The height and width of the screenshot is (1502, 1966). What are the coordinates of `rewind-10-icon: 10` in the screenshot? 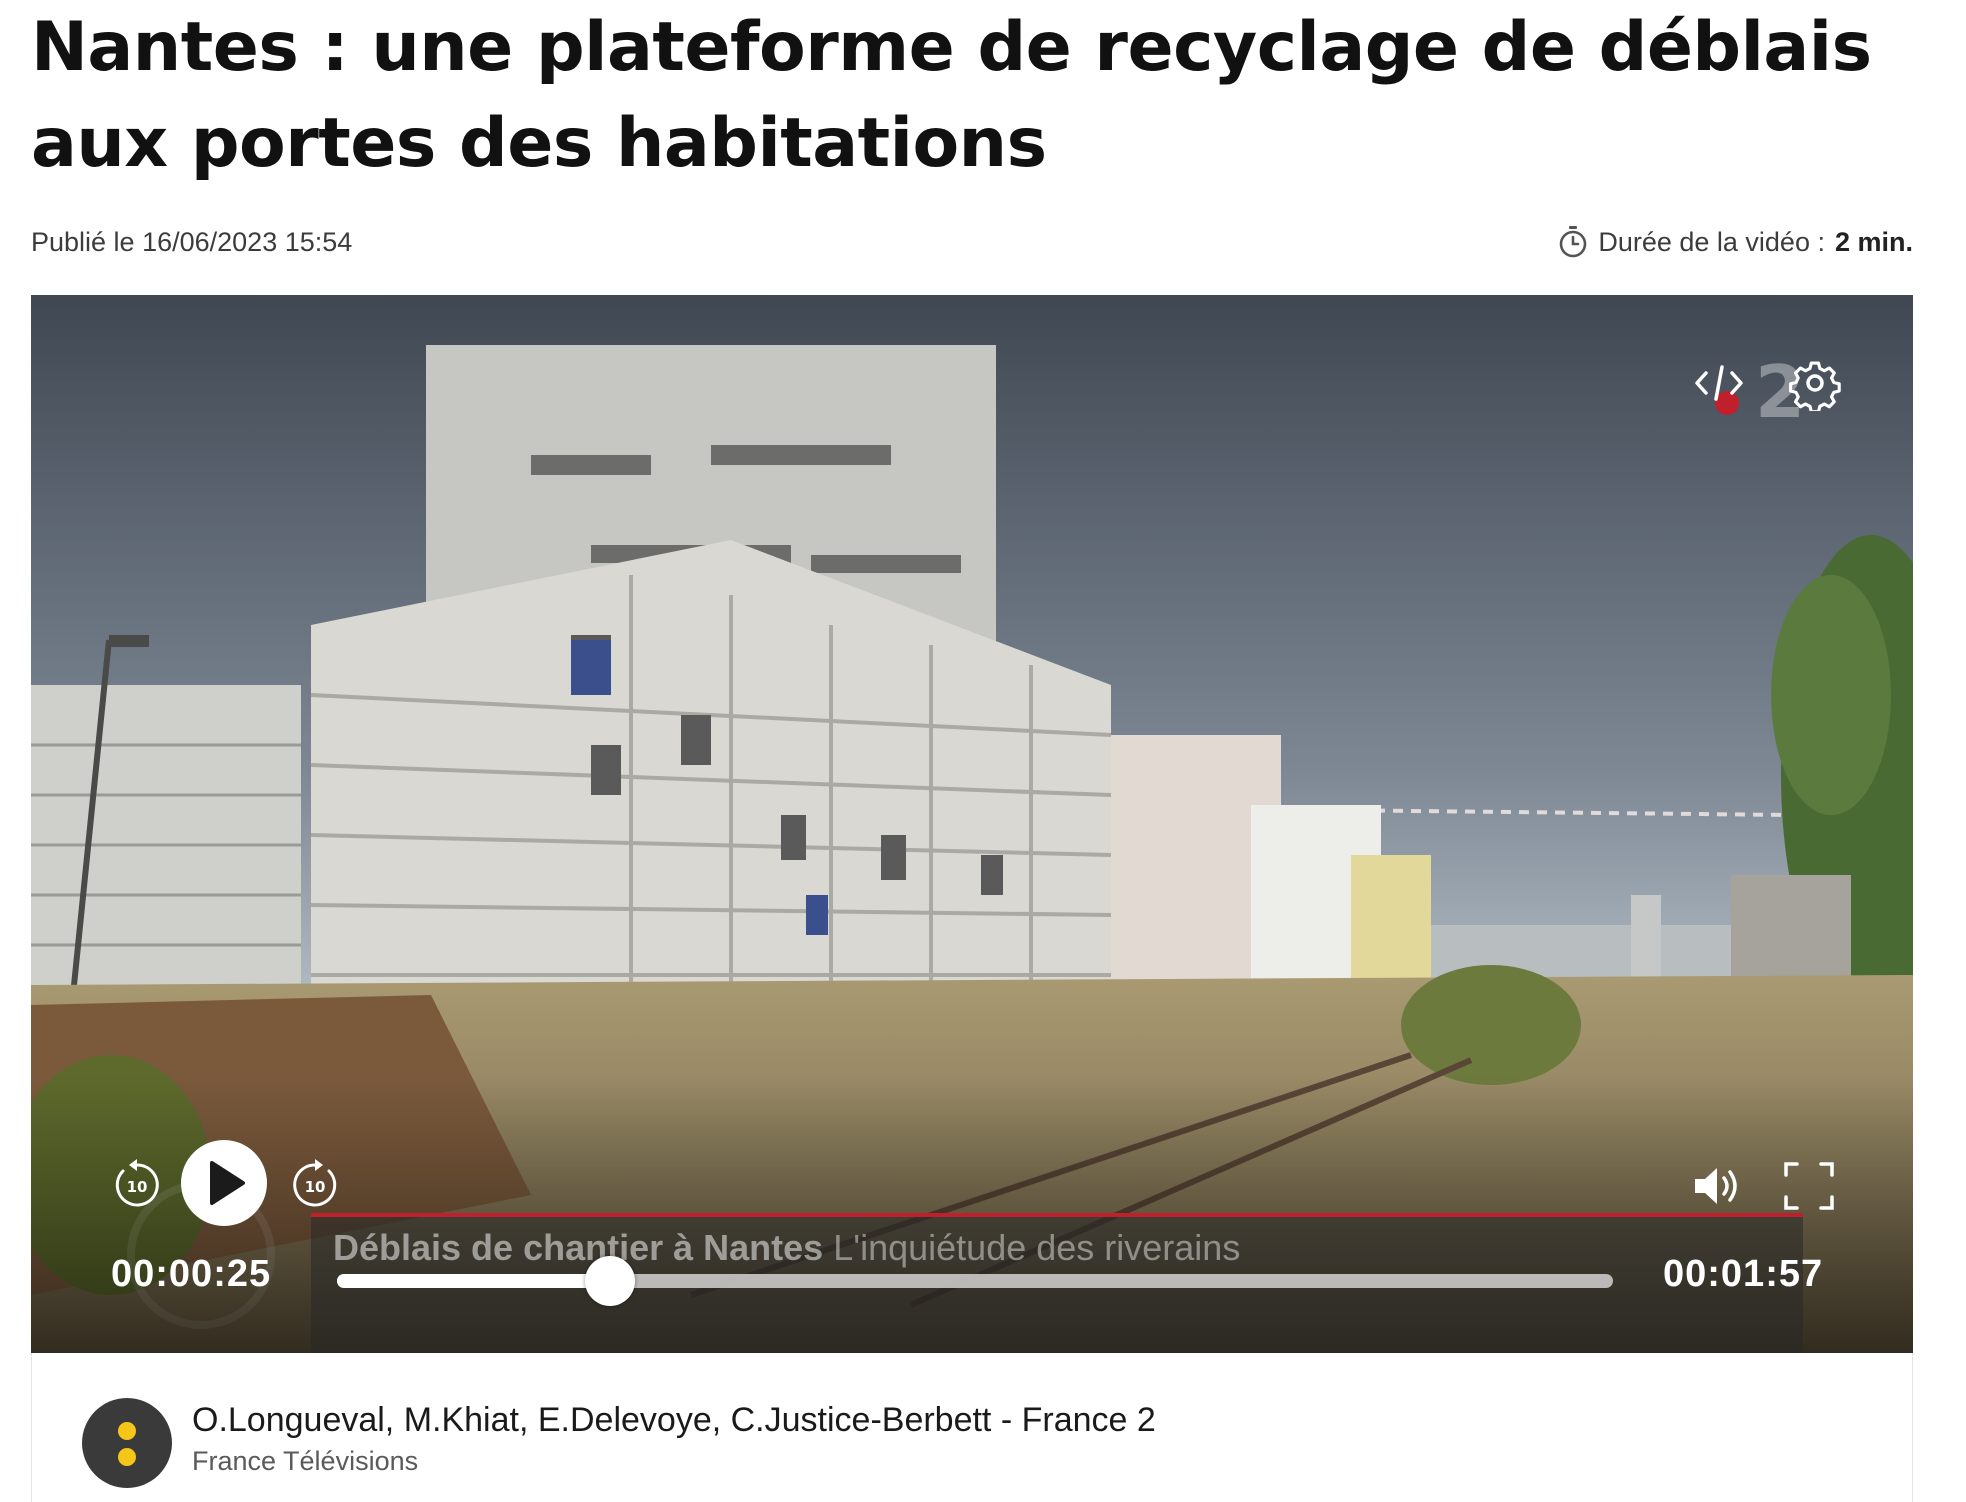 It's located at (137, 1185).